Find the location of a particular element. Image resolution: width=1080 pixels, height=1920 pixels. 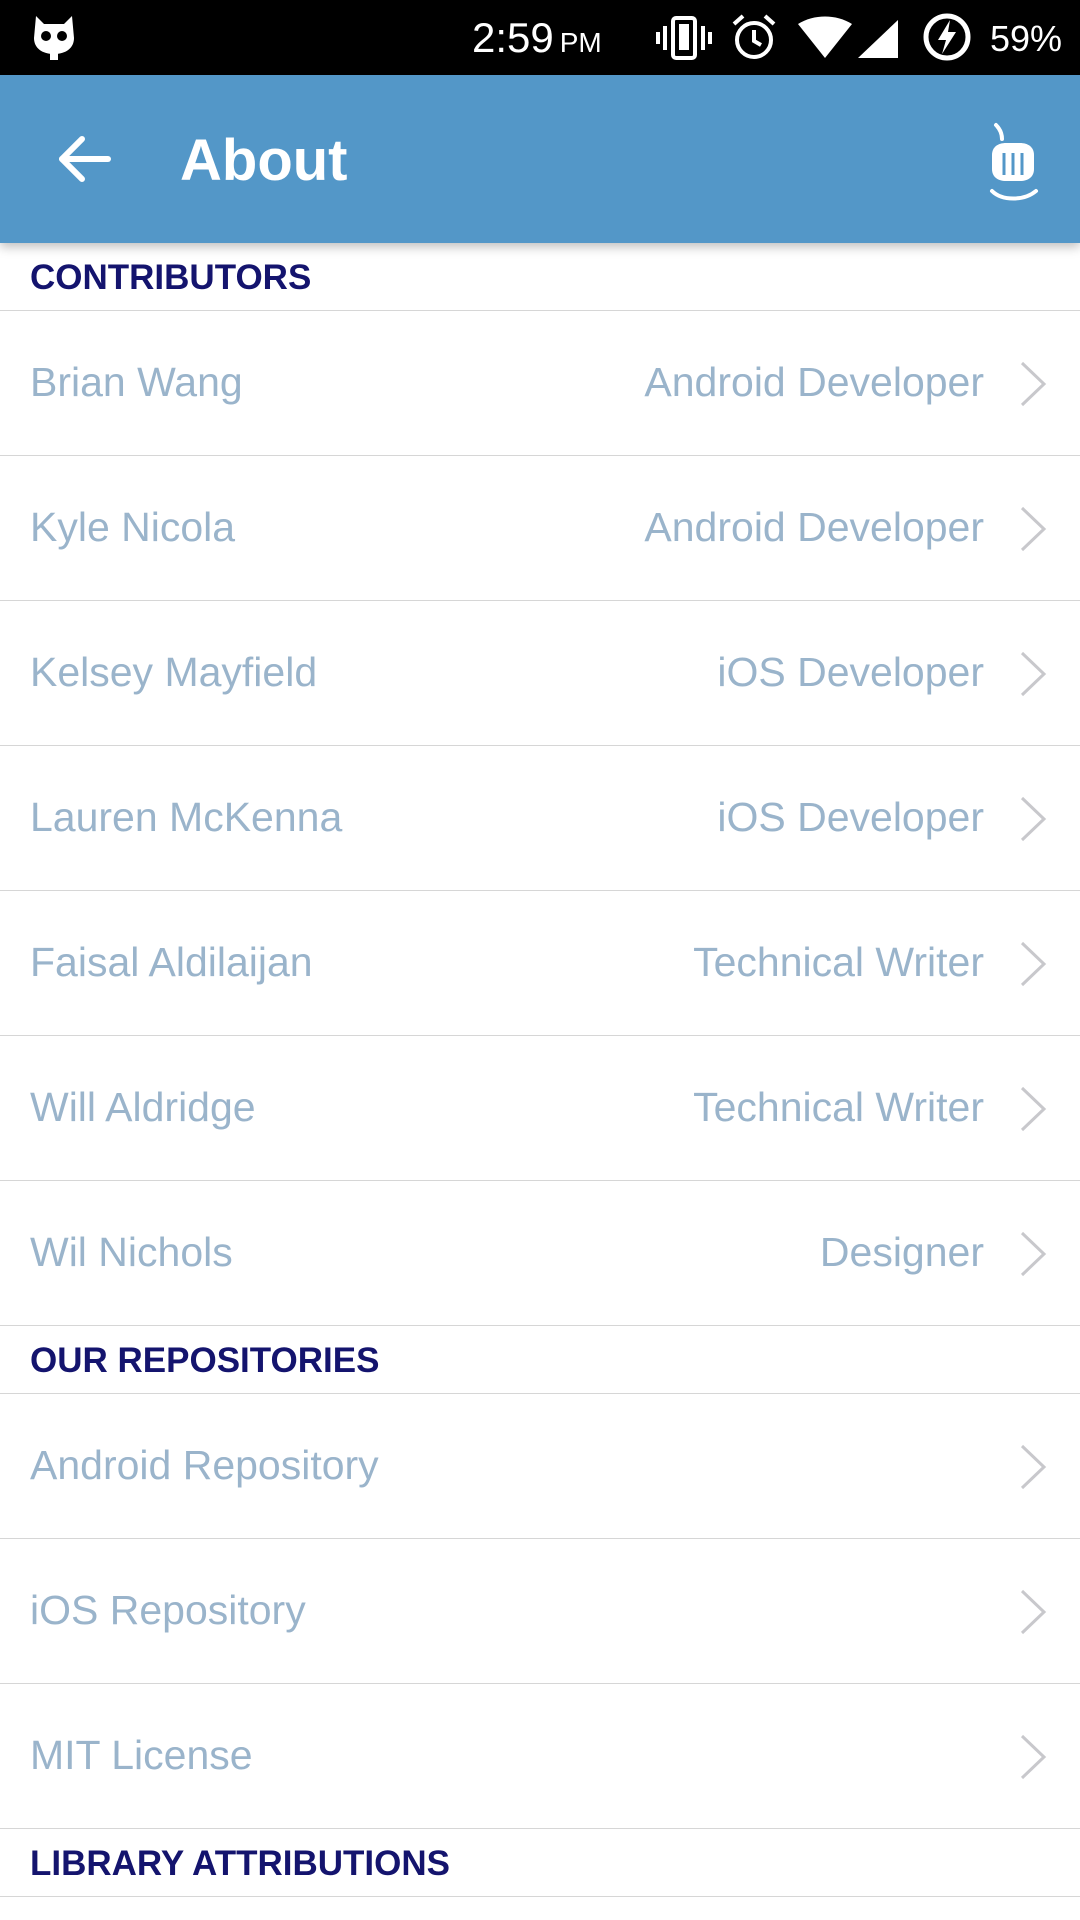

contributor-name: Brian Wang is located at coordinates (136, 382).